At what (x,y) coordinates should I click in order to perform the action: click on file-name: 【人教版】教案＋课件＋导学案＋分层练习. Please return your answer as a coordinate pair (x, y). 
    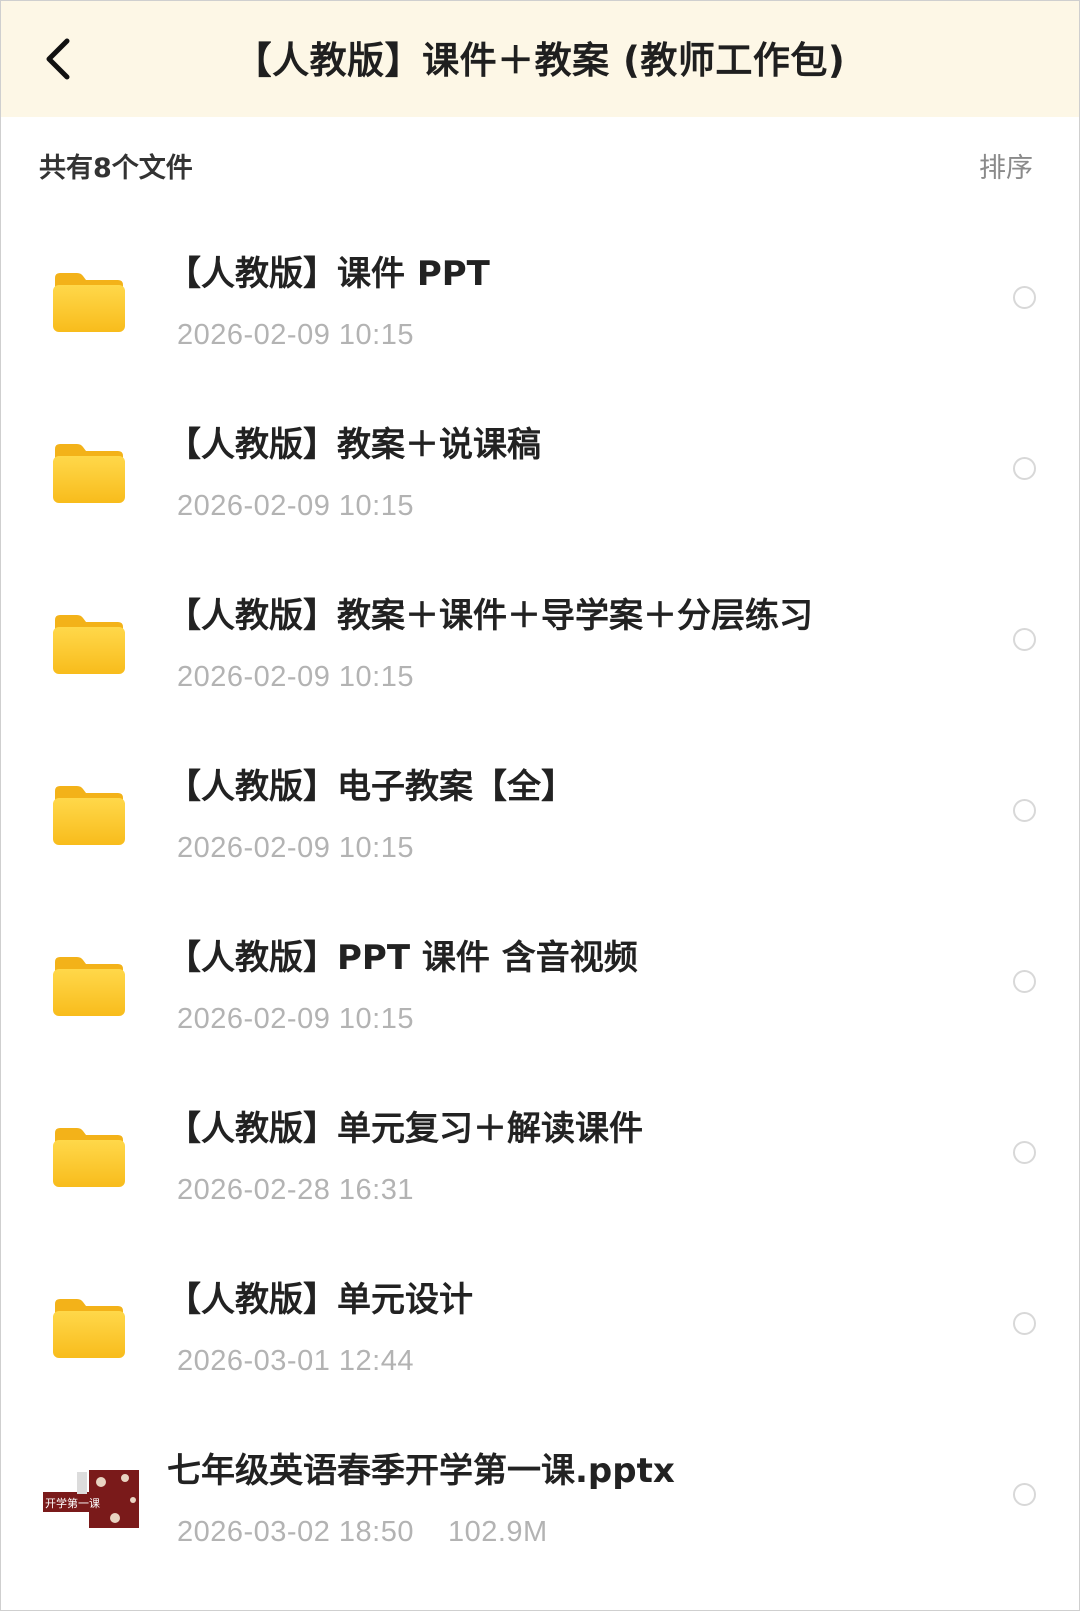
    Looking at the image, I should click on (490, 616).